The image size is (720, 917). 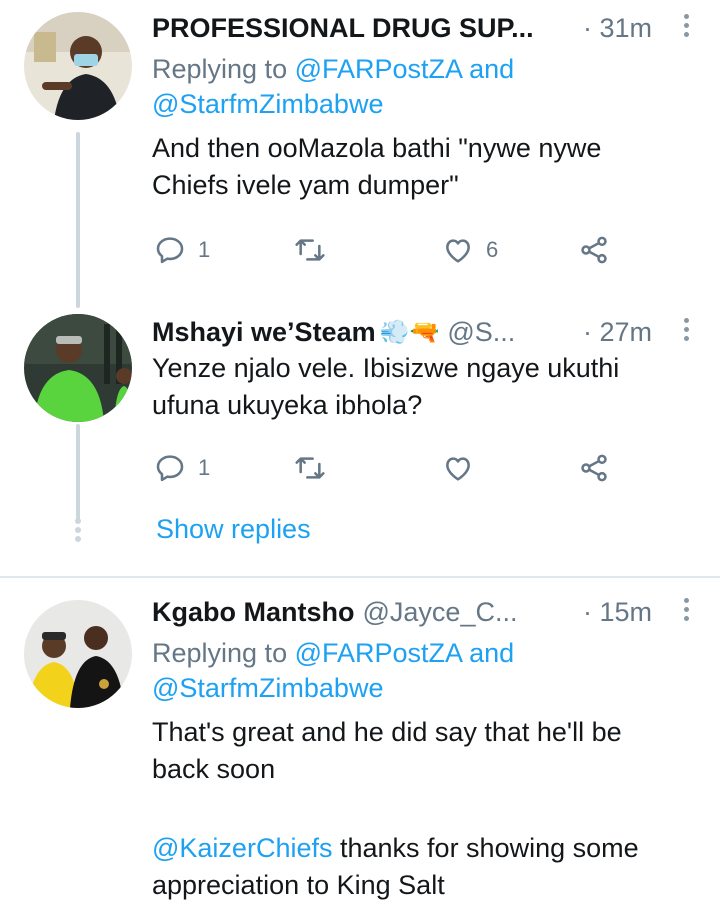 I want to click on display-name: Mshayi we’Steam, so click(x=264, y=332).